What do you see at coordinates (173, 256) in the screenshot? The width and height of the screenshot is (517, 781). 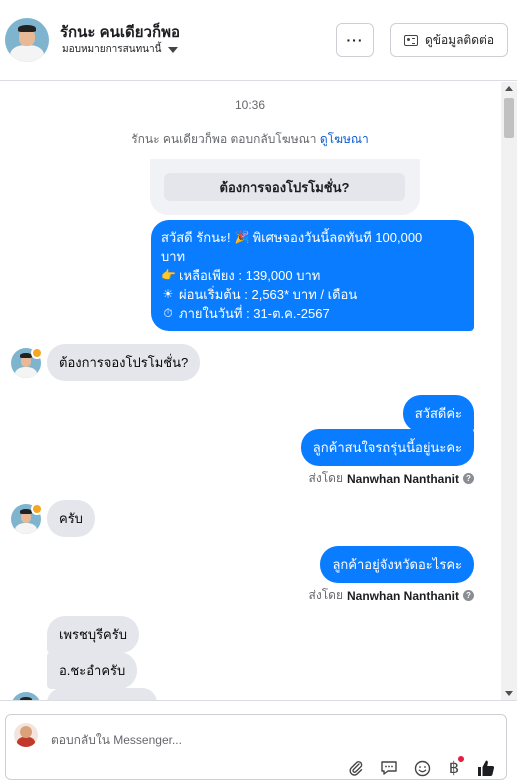 I see `promo-line2: บาท` at bounding box center [173, 256].